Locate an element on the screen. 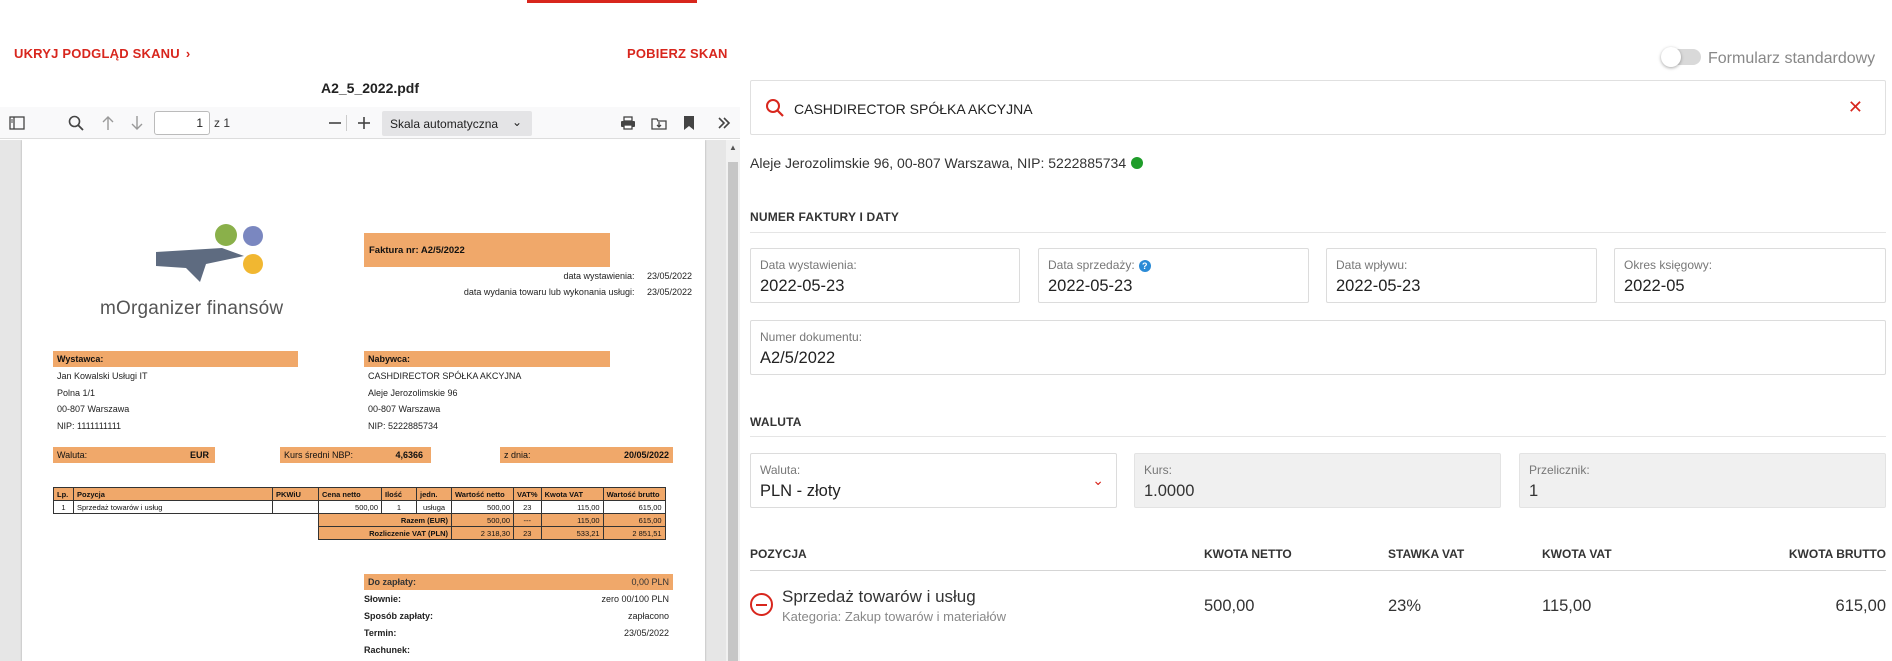  help-icon: ? is located at coordinates (1144, 266).